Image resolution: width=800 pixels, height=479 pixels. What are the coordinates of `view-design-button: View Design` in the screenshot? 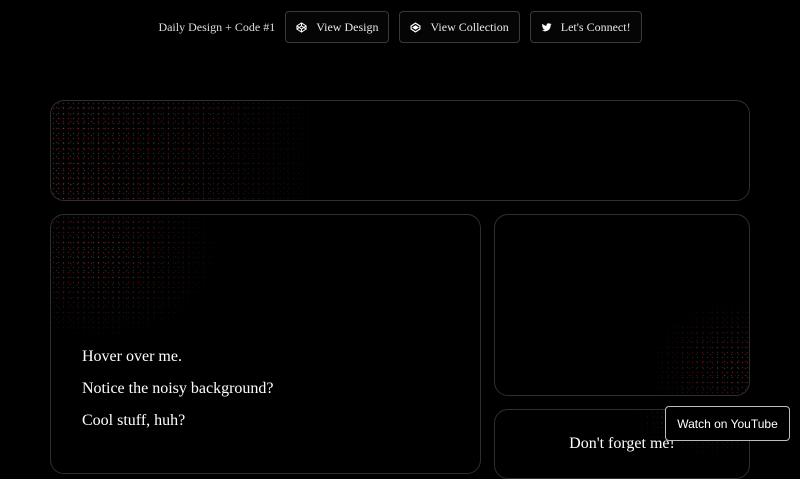 It's located at (337, 27).